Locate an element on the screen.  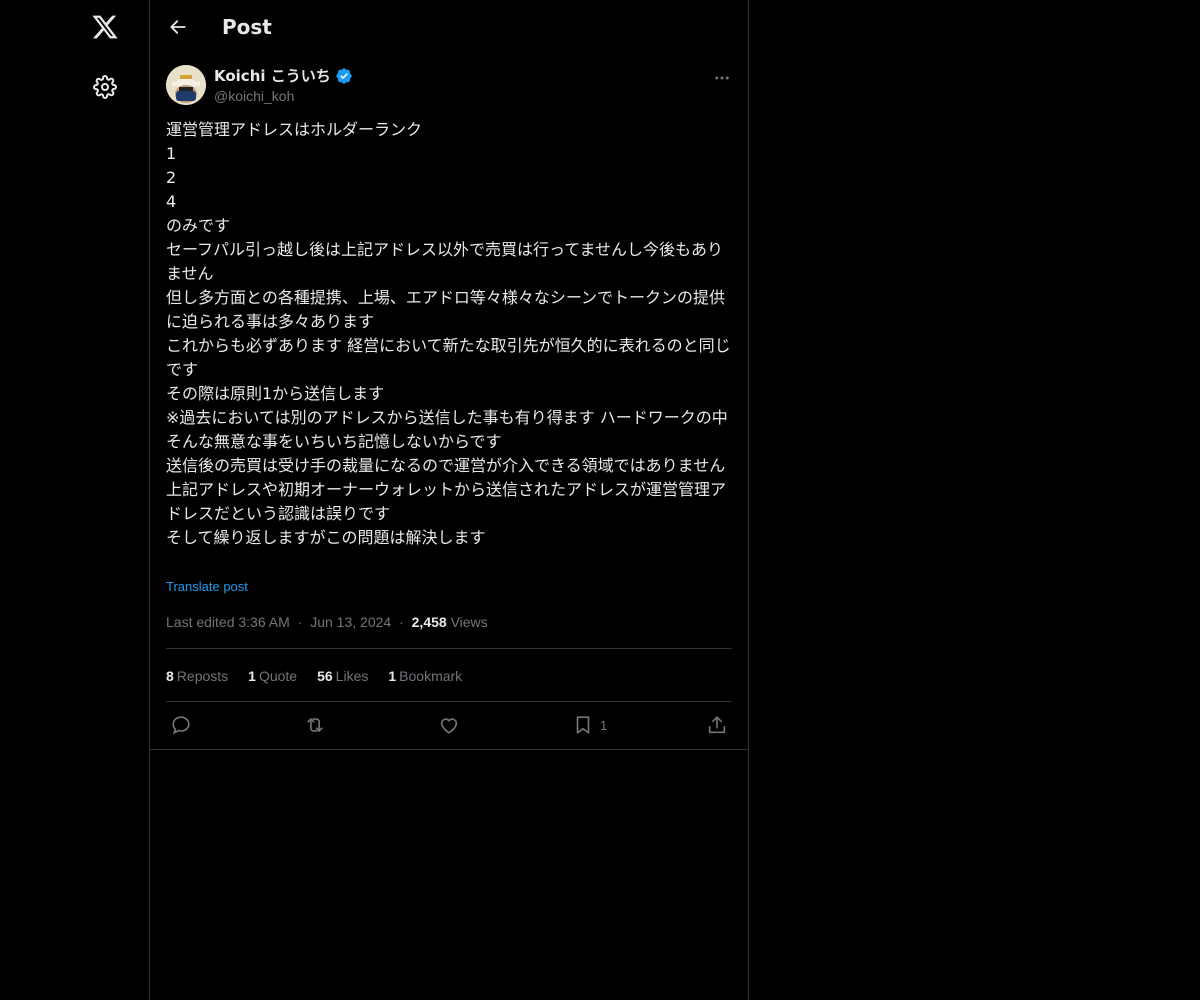
reply-button is located at coordinates (181, 725).